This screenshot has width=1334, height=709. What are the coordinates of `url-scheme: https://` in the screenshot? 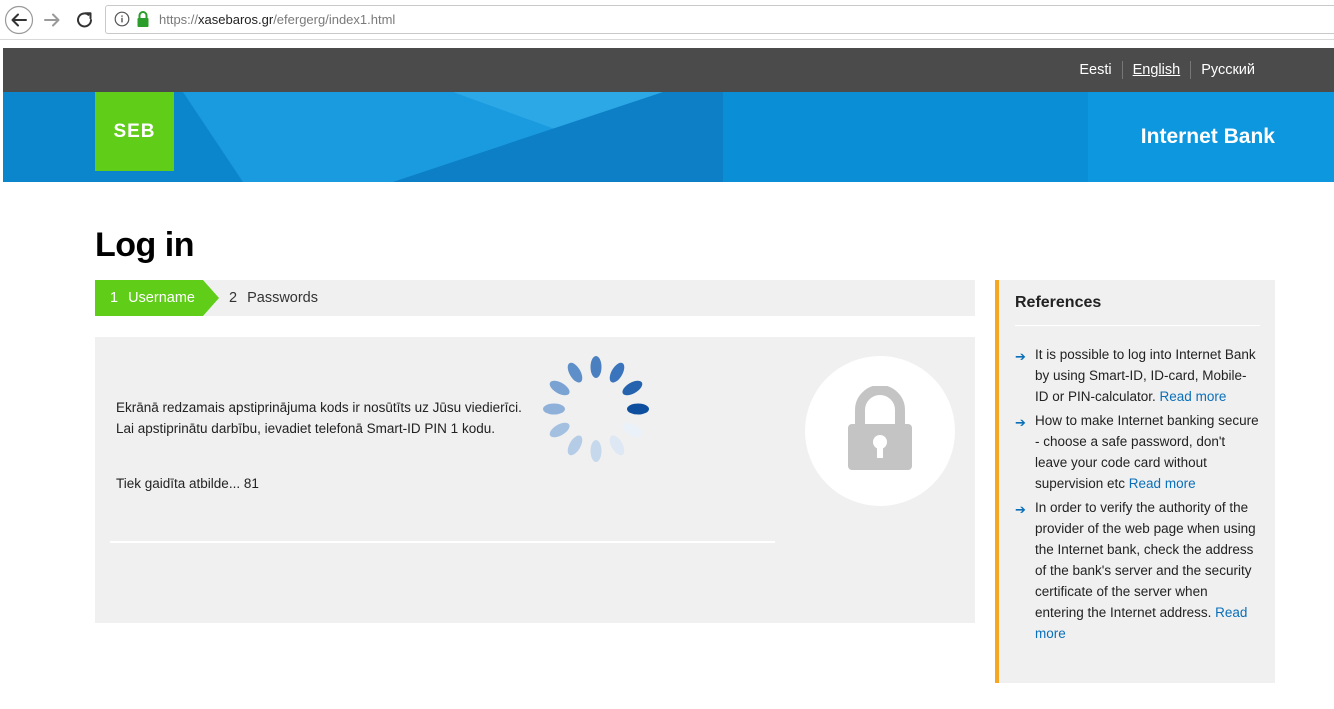 It's located at (179, 19).